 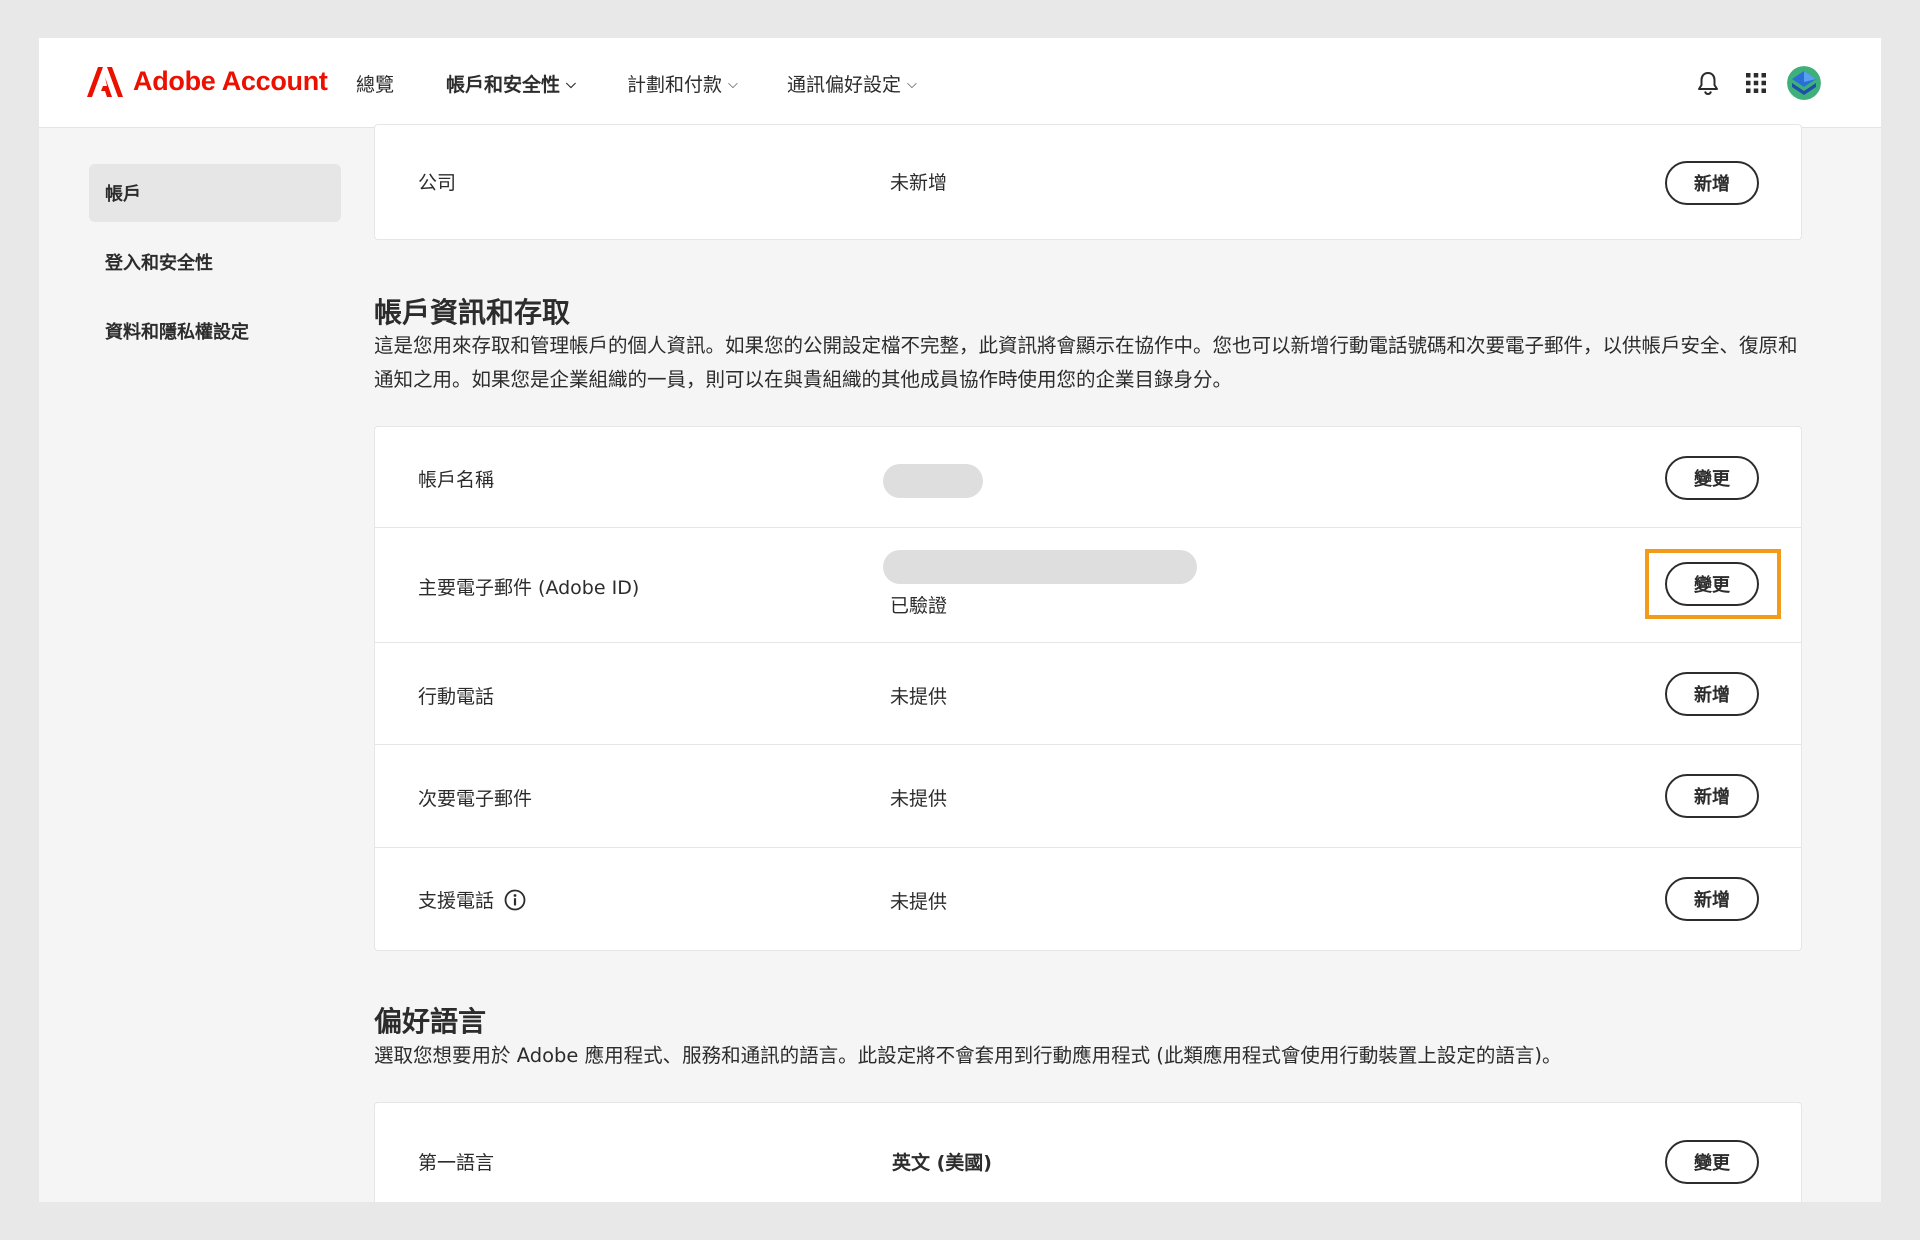 What do you see at coordinates (1712, 584) in the screenshot?
I see `change-primary-email-button: 變更` at bounding box center [1712, 584].